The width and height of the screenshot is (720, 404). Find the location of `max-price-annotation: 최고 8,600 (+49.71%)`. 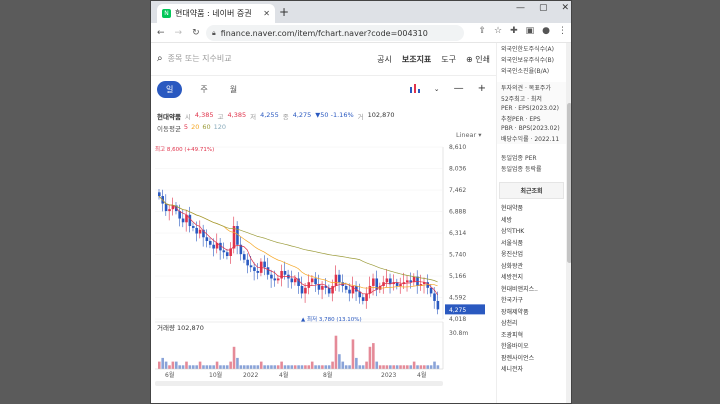

max-price-annotation: 최고 8,600 (+49.71%) is located at coordinates (184, 149).